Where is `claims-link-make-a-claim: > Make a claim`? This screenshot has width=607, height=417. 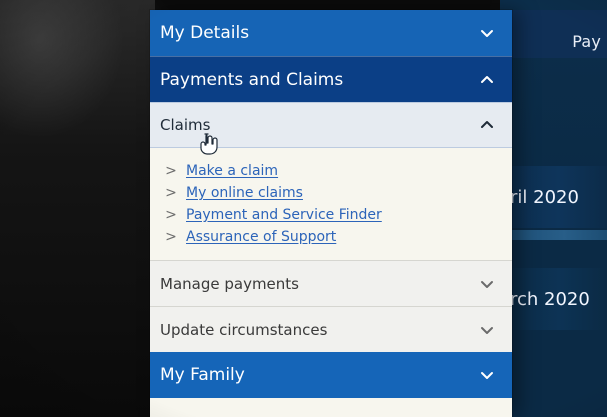 claims-link-make-a-claim: > Make a claim is located at coordinates (333, 171).